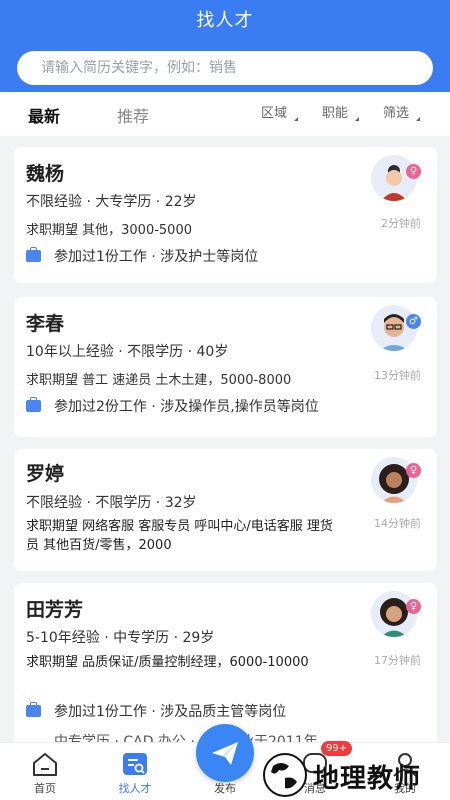 Image resolution: width=450 pixels, height=800 pixels. I want to click on candidate-meta: 不限经验 · 大专学历 · 22岁, so click(111, 202).